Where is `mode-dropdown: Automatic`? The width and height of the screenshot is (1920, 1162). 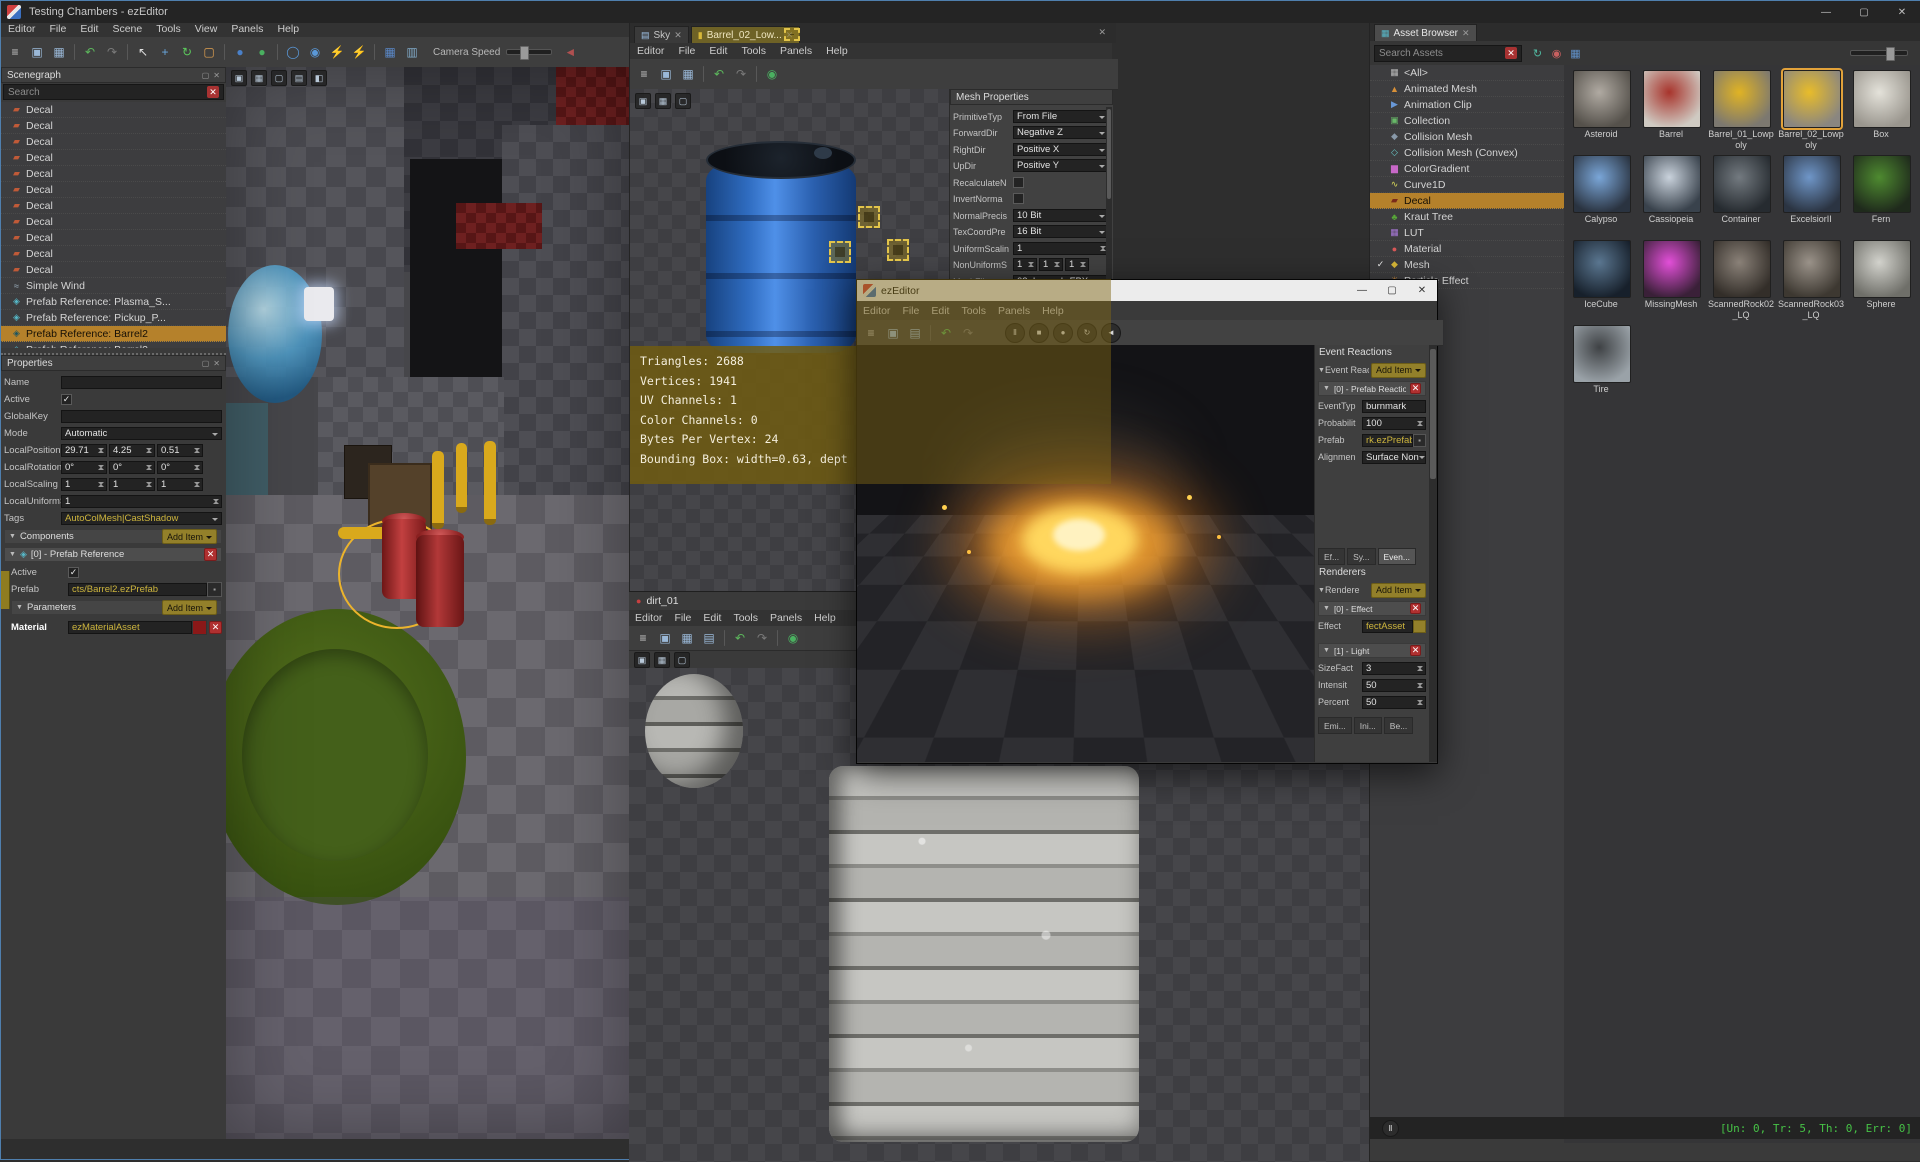 mode-dropdown: Automatic is located at coordinates (141, 433).